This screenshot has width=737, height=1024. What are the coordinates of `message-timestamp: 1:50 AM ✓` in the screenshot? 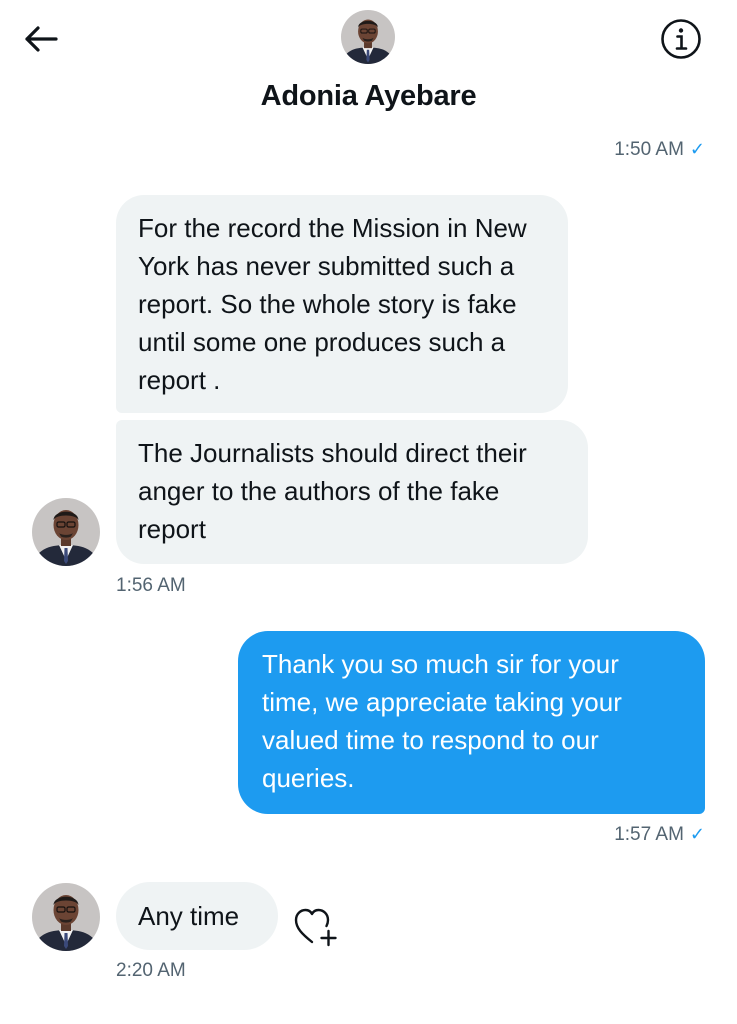 It's located at (659, 150).